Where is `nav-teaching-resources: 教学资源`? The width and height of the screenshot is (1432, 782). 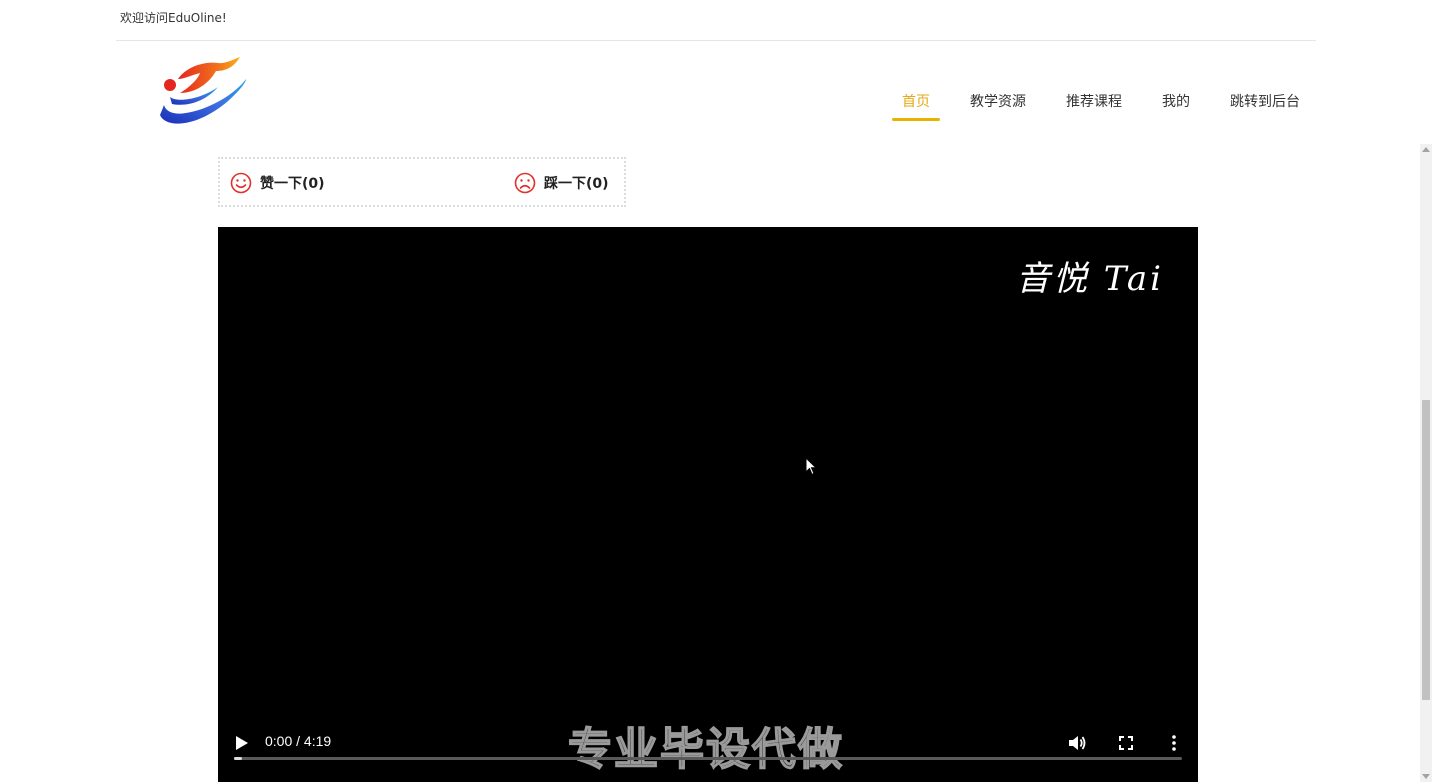
nav-teaching-resources: 教学资源 is located at coordinates (998, 100).